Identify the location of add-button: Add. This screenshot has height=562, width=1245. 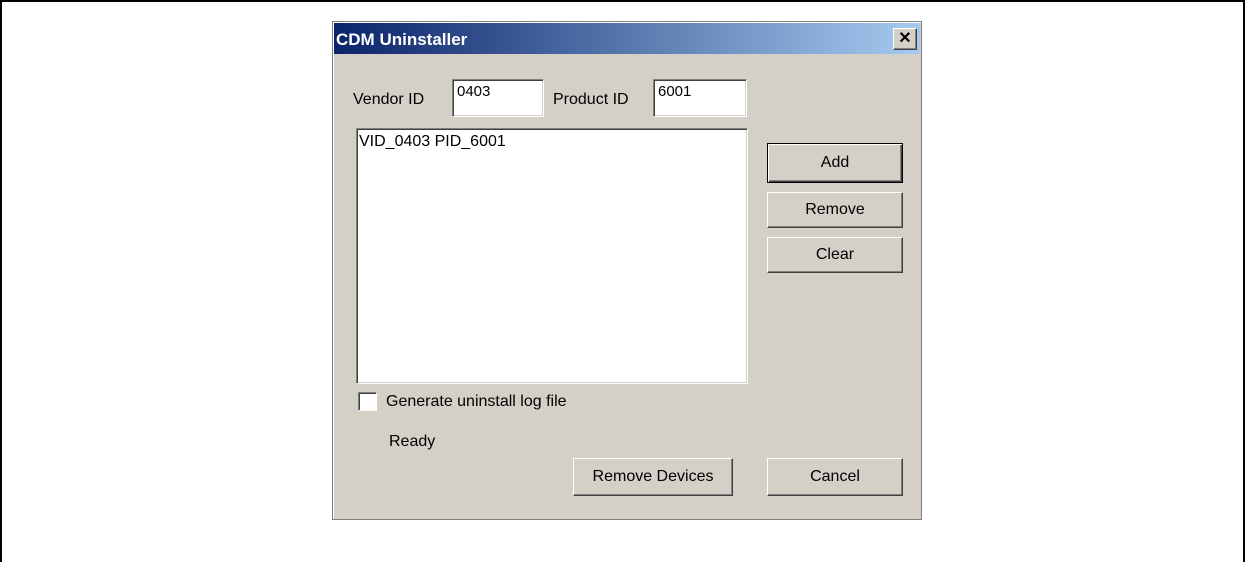
(835, 163).